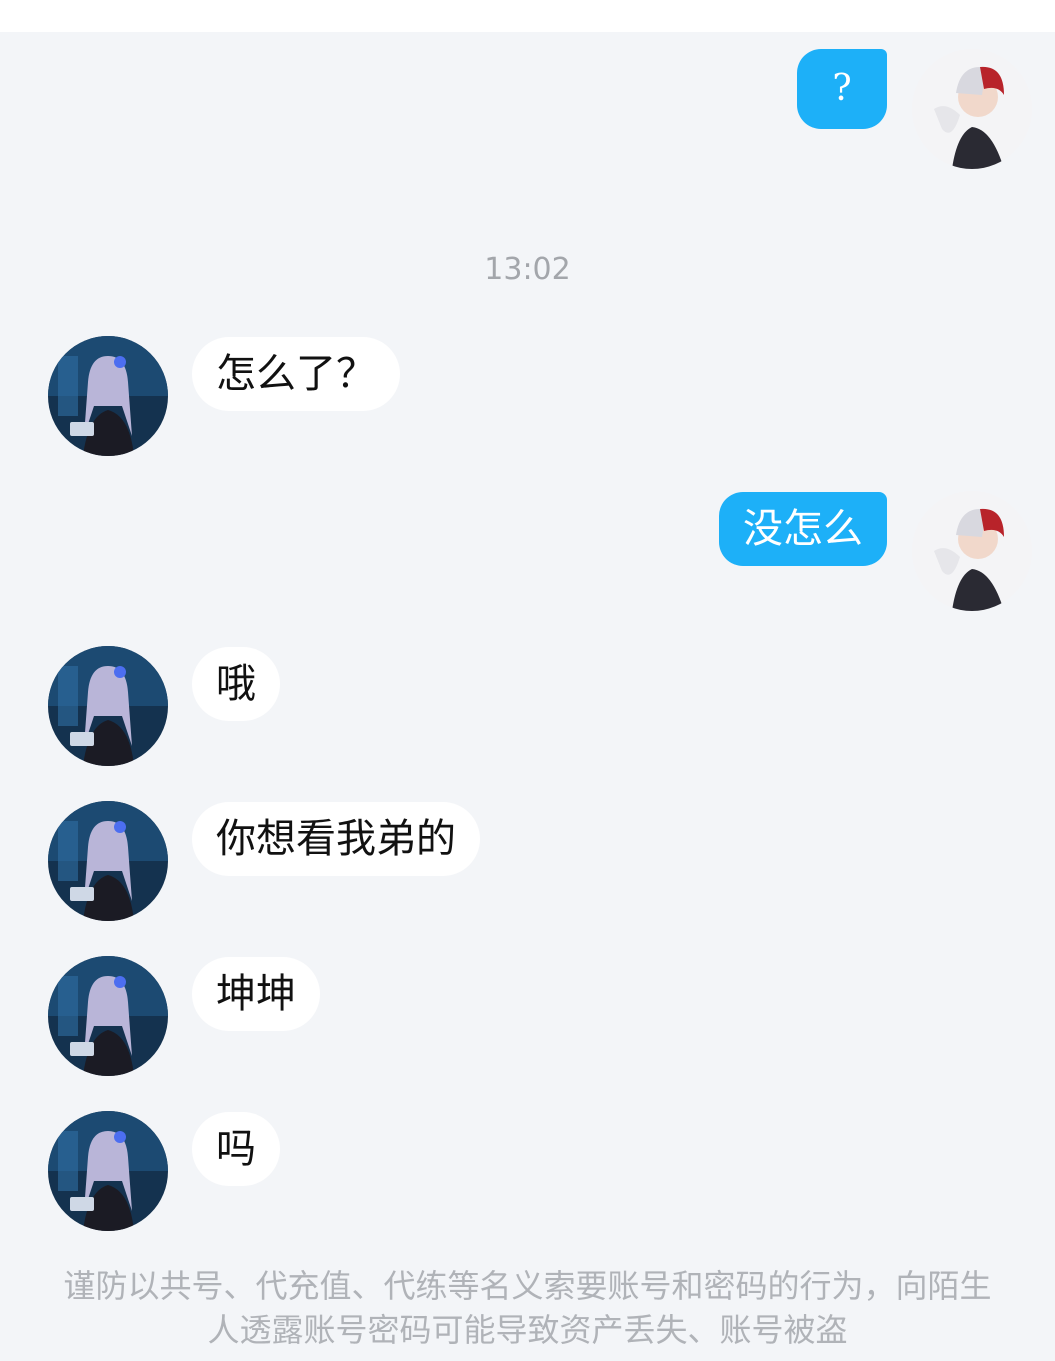 This screenshot has height=1361, width=1055. Describe the element at coordinates (236, 1149) in the screenshot. I see `message-bubble-received: 吗` at that location.